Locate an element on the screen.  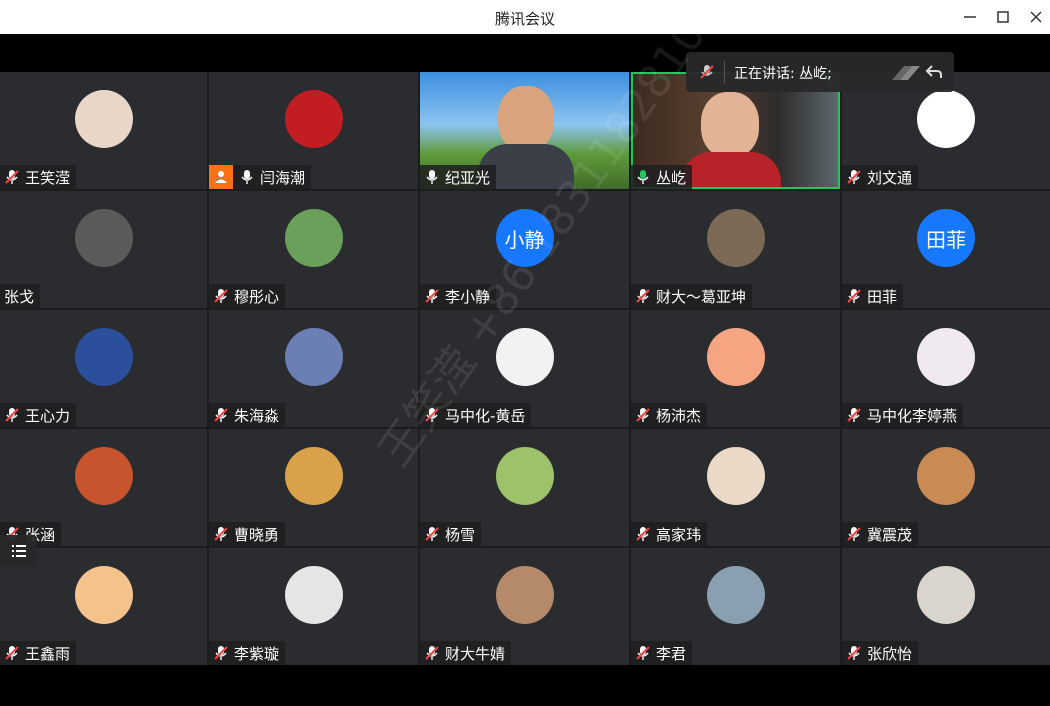
participant-name-label: 财大～葛亚坤 is located at coordinates (692, 296).